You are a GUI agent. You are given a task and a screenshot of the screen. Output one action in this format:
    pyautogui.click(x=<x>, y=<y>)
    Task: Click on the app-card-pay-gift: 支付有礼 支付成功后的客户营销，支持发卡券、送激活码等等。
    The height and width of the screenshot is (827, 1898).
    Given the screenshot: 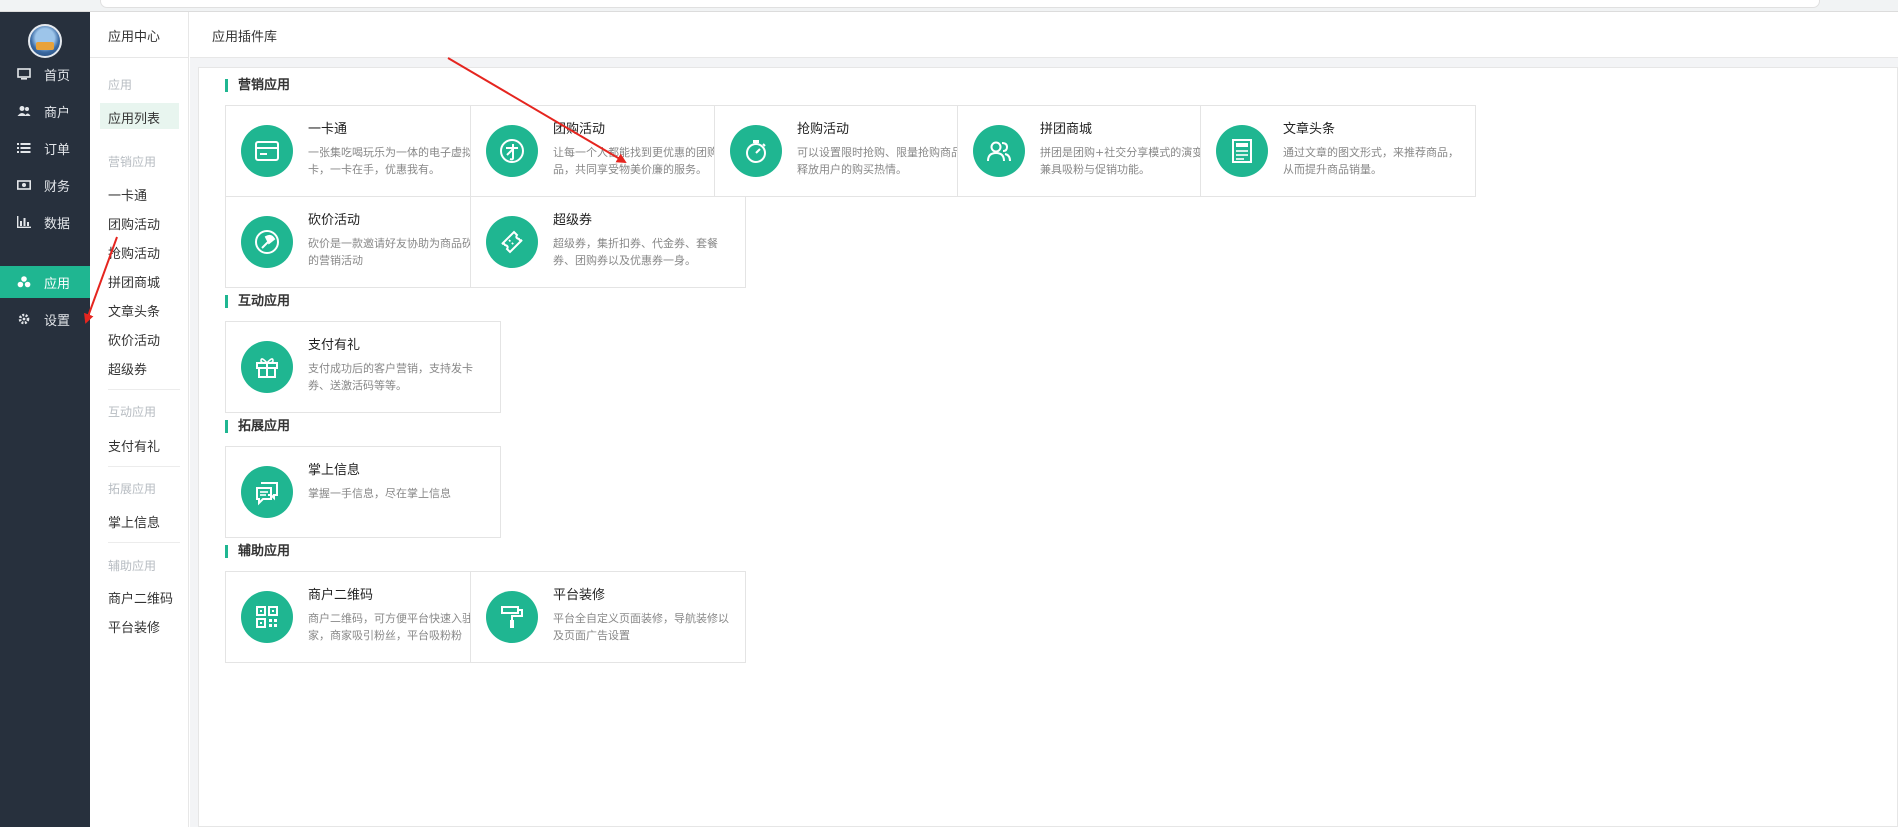 What is the action you would take?
    pyautogui.click(x=363, y=367)
    